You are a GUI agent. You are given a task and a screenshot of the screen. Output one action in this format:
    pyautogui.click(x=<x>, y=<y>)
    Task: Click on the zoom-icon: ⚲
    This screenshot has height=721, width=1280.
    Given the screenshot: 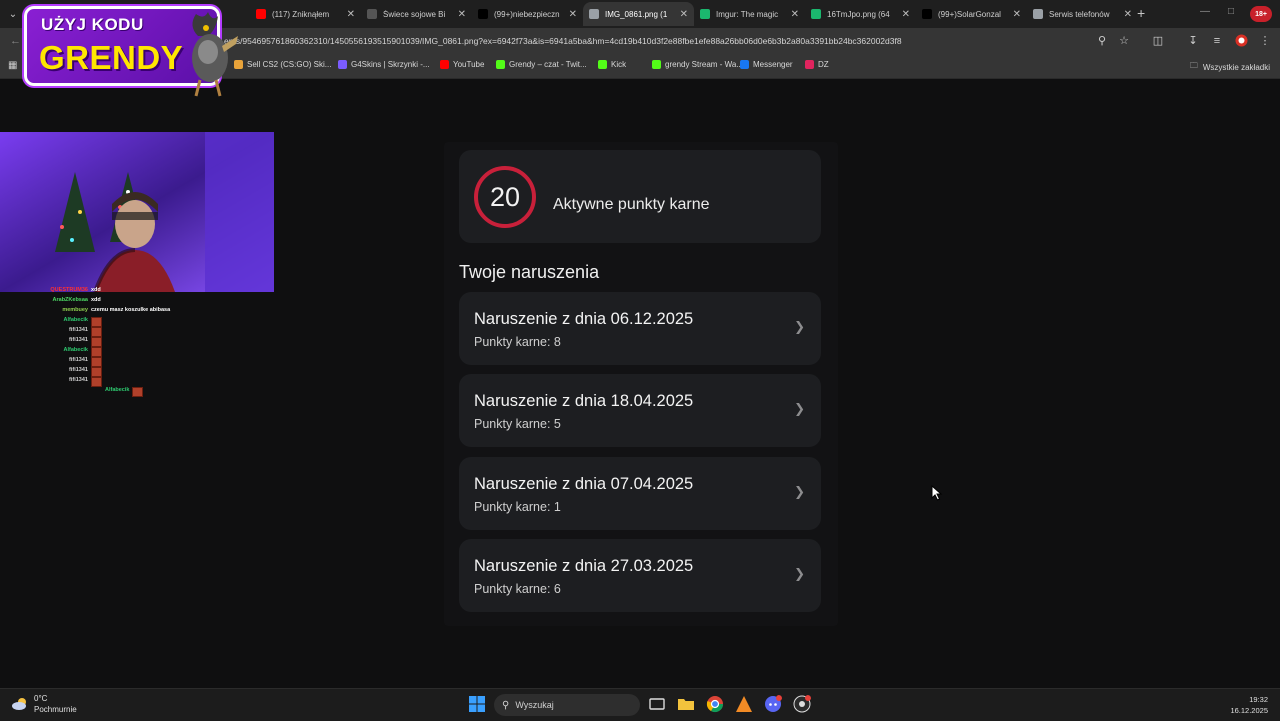 What is the action you would take?
    pyautogui.click(x=1102, y=41)
    